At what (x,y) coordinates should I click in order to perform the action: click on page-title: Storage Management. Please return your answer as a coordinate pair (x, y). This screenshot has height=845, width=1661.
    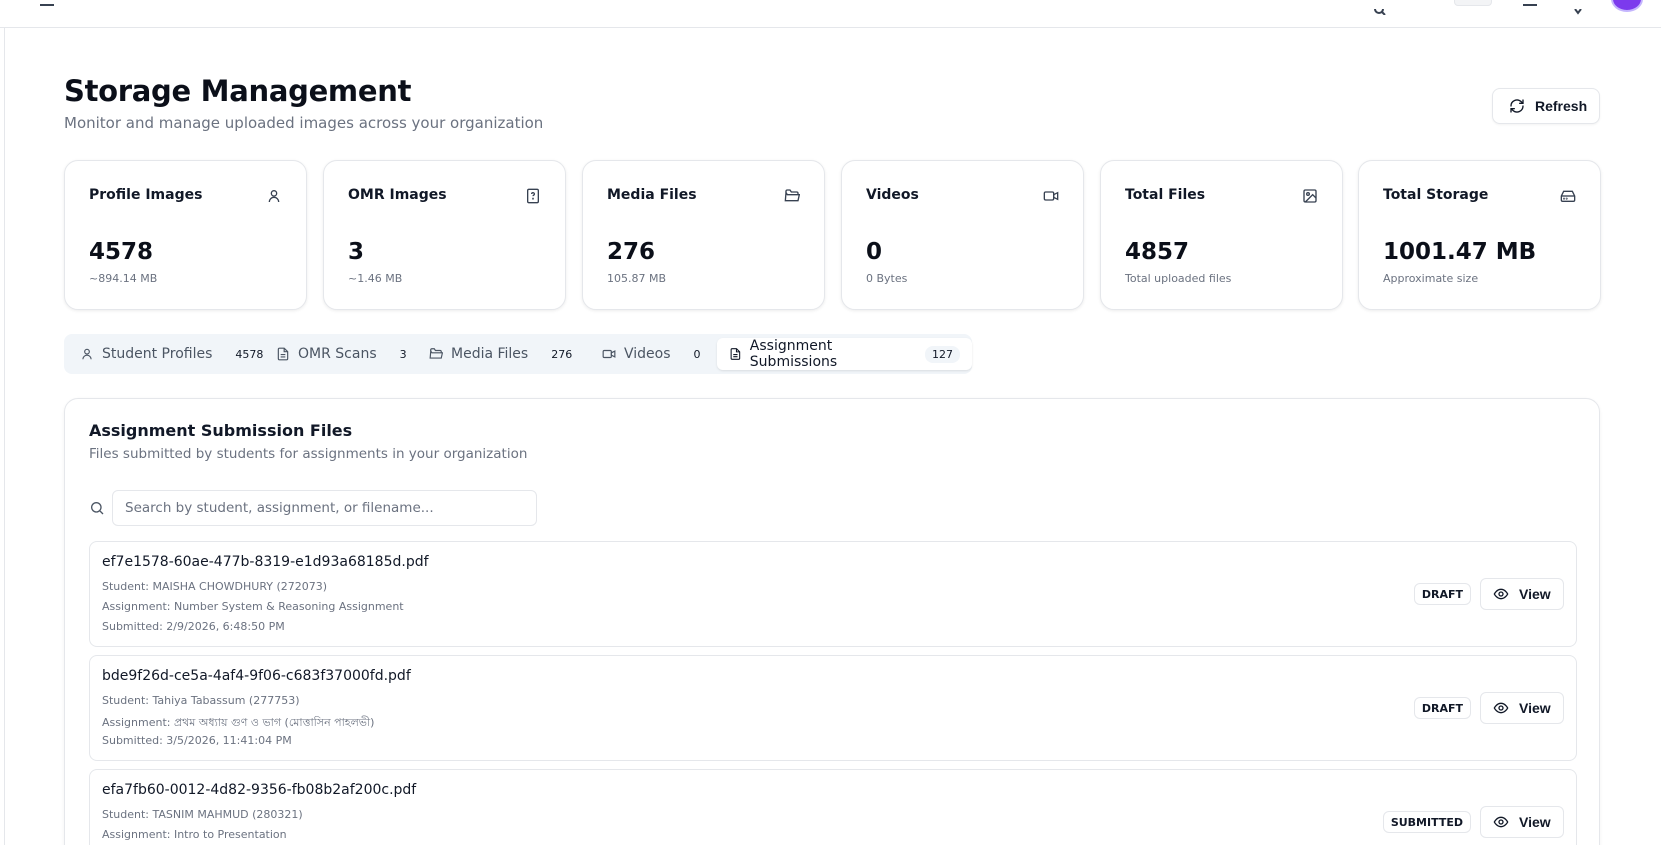
    Looking at the image, I should click on (238, 91).